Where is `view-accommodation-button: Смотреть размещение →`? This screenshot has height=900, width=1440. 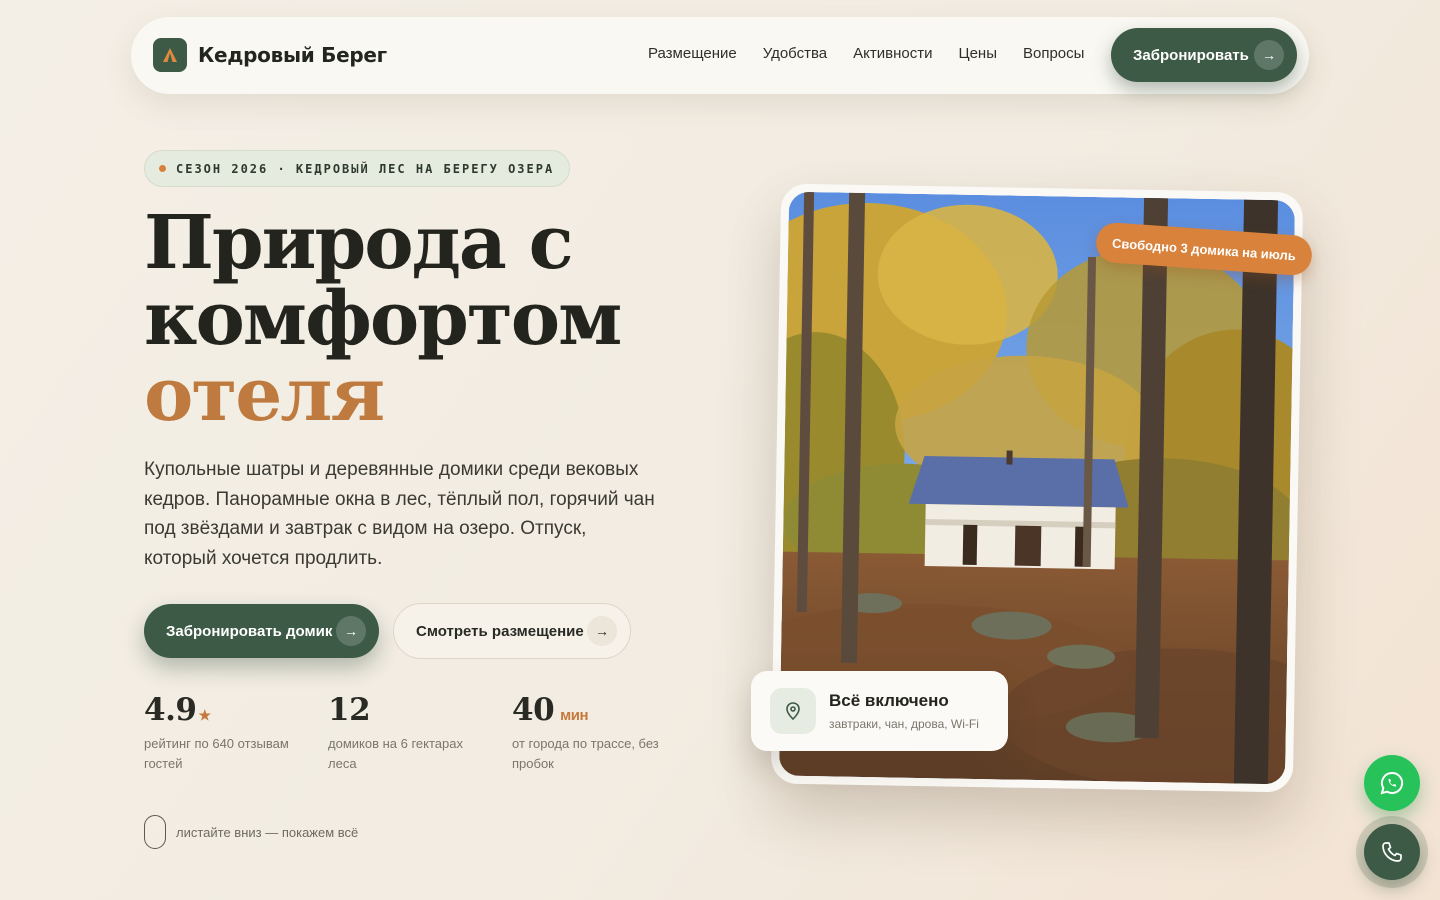 view-accommodation-button: Смотреть размещение → is located at coordinates (512, 631).